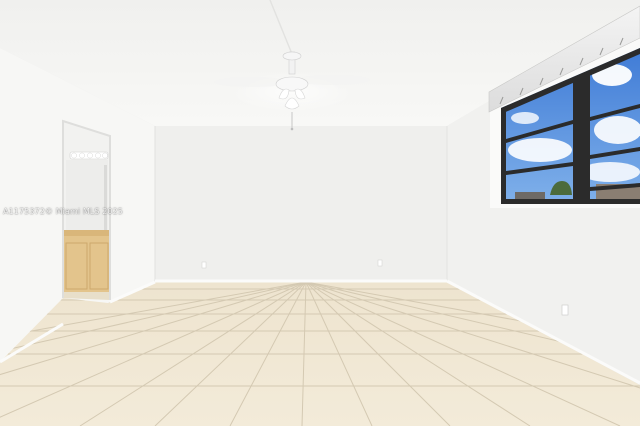 The image size is (640, 426). I want to click on bath-mirror-edge, so click(105, 197).